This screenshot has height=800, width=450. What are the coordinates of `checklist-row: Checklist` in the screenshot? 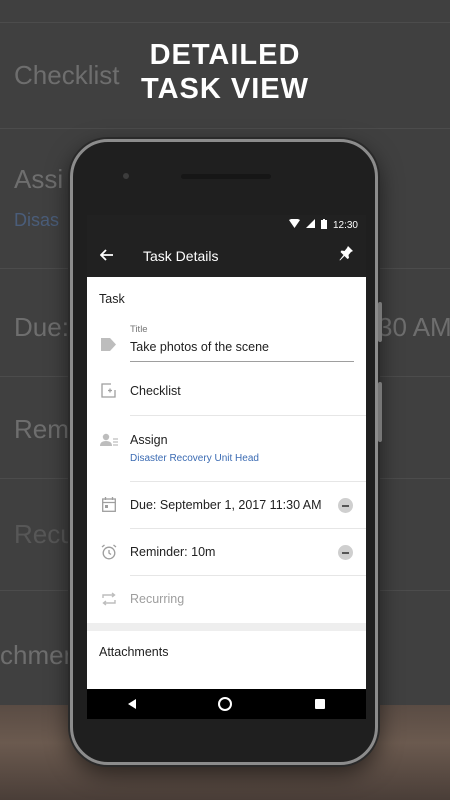 It's located at (226, 392).